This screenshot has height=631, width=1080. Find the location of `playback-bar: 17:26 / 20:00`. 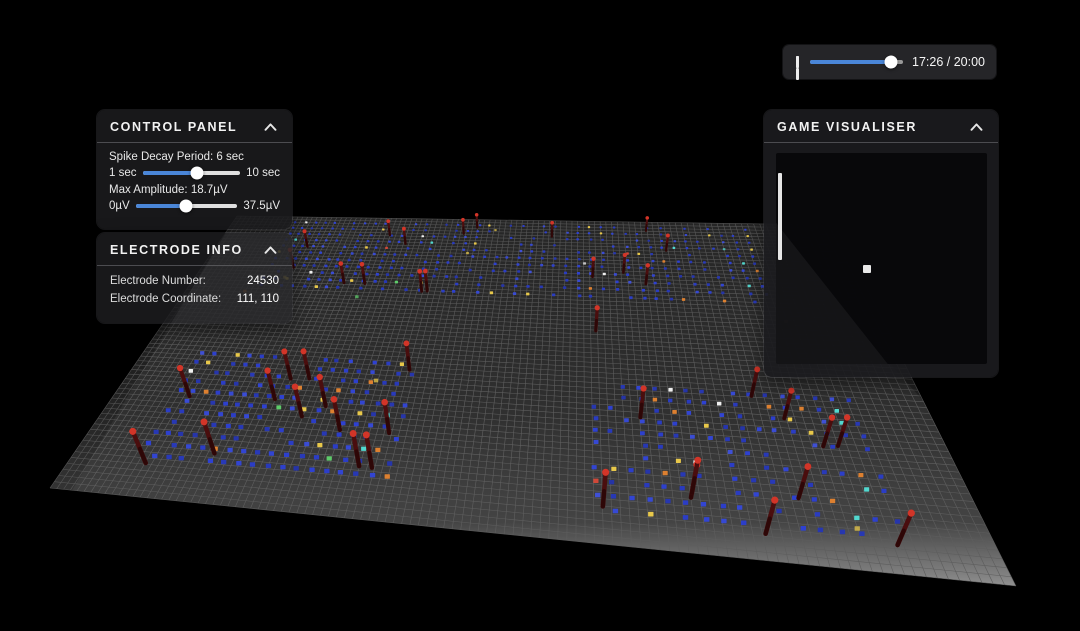

playback-bar: 17:26 / 20:00 is located at coordinates (889, 62).